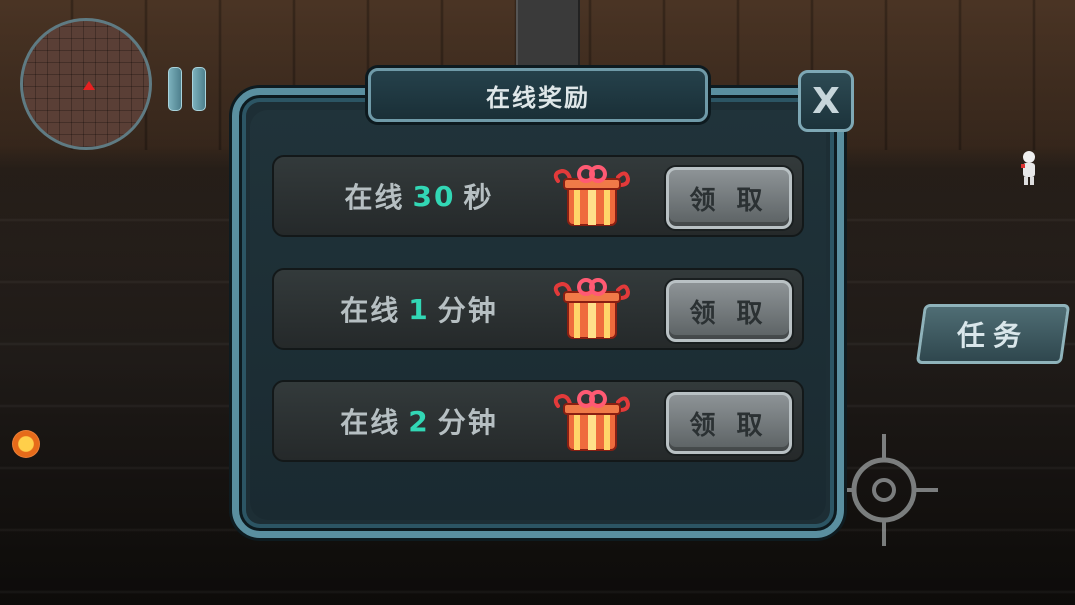 The image size is (1075, 605). Describe the element at coordinates (889, 490) in the screenshot. I see `crosshair-icon` at that location.